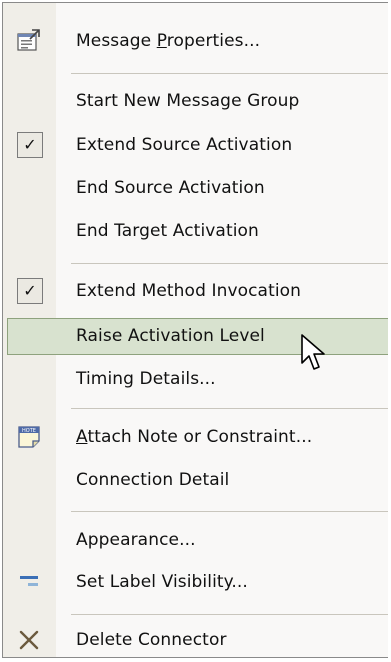 The image size is (391, 662). Describe the element at coordinates (170, 336) in the screenshot. I see `menu-item-label: Raise Activation Level` at that location.